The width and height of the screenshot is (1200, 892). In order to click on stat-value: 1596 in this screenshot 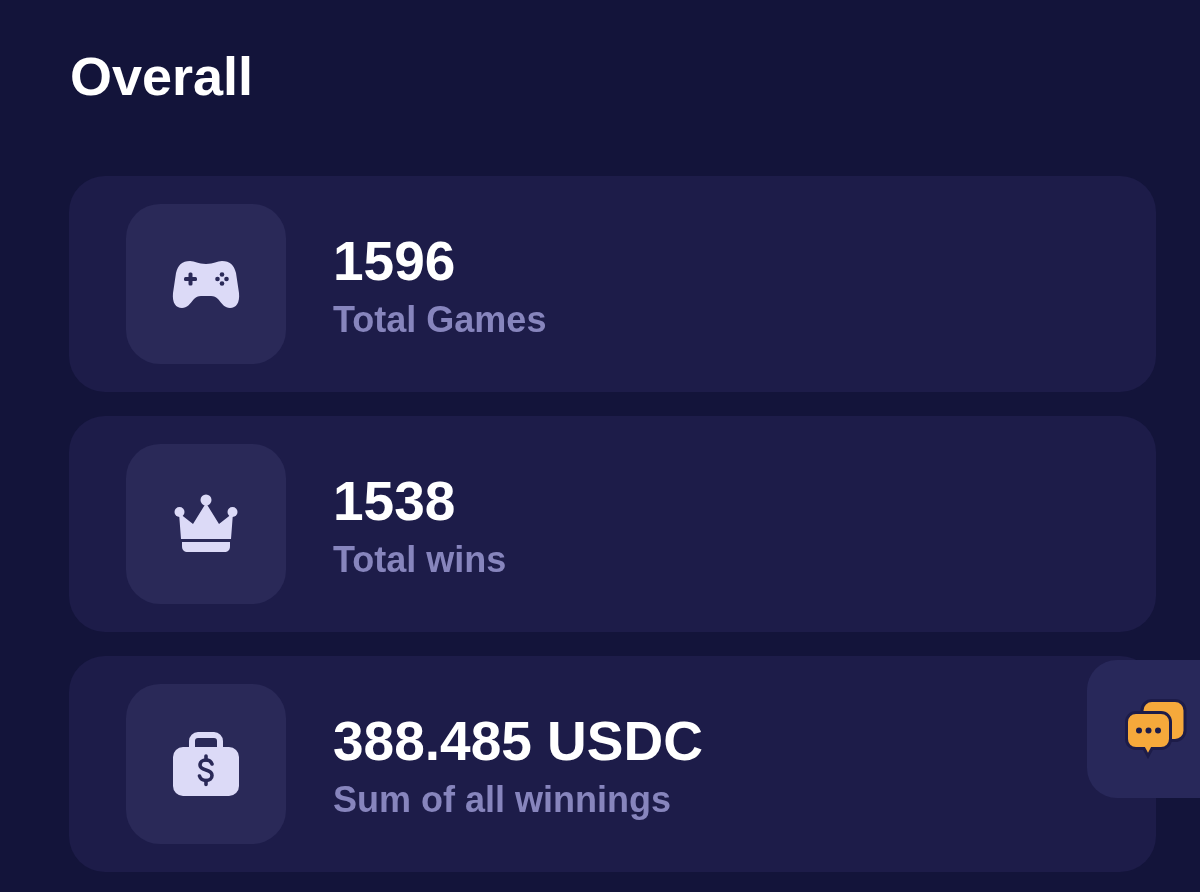, I will do `click(395, 261)`.